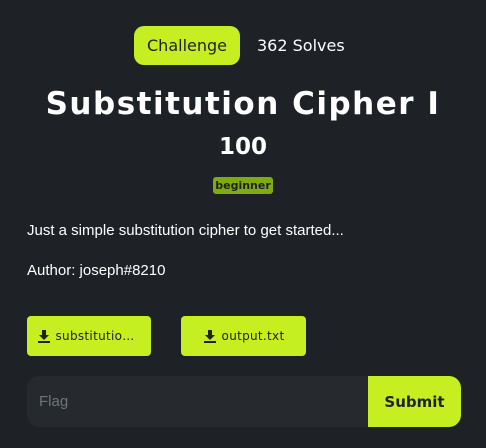  What do you see at coordinates (301, 45) in the screenshot?
I see `tab-solves: 362 Solves` at bounding box center [301, 45].